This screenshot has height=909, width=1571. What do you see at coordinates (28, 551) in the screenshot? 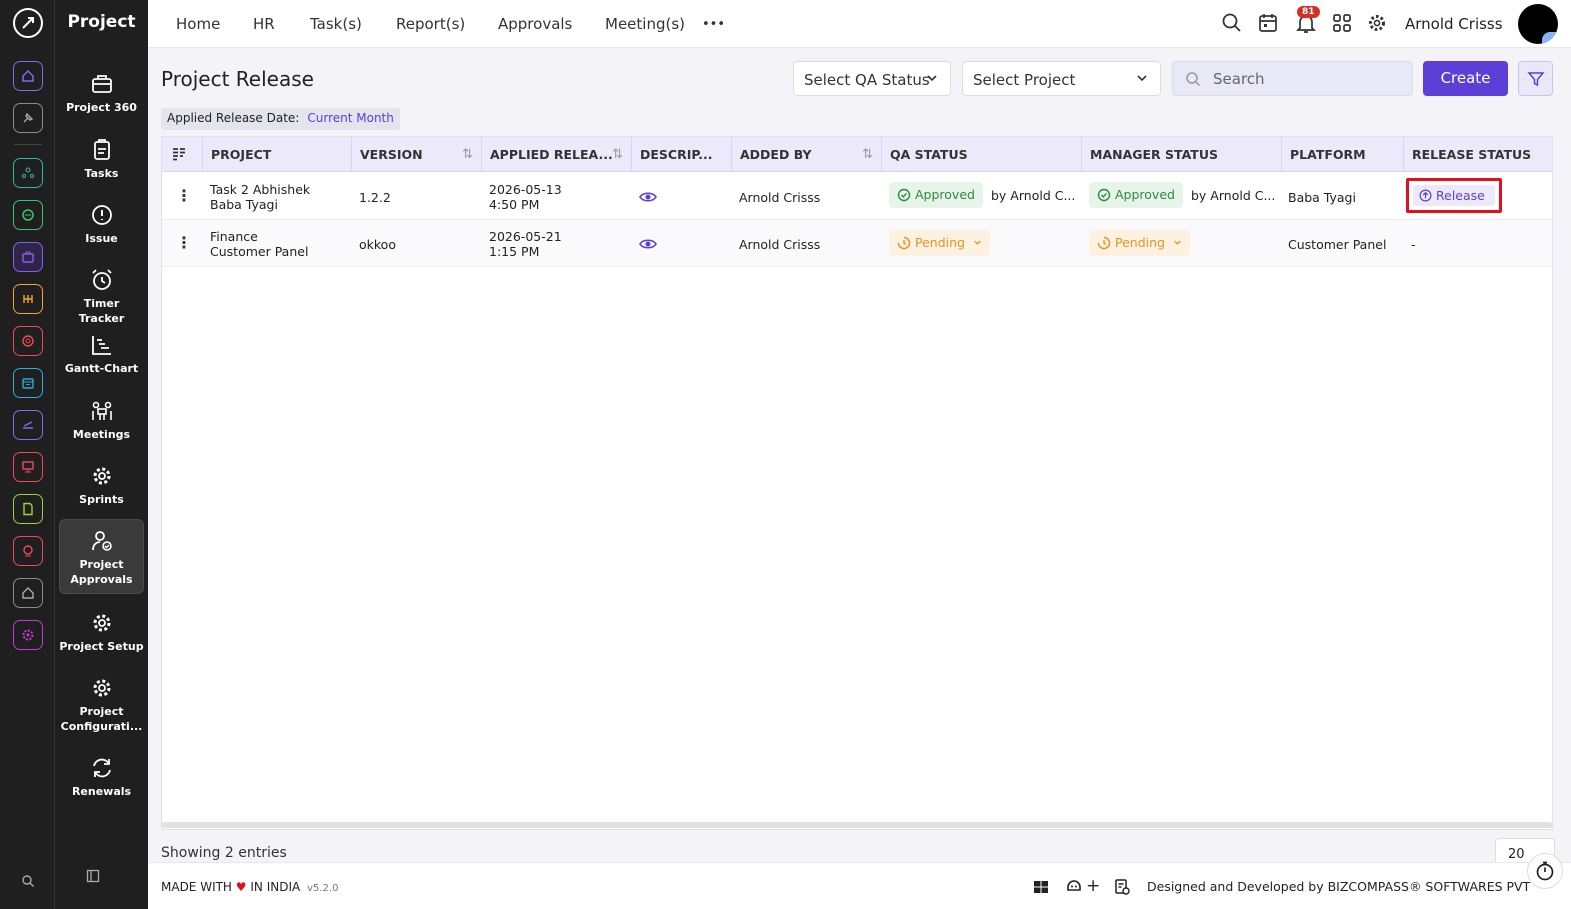
I see `support-module-icon` at bounding box center [28, 551].